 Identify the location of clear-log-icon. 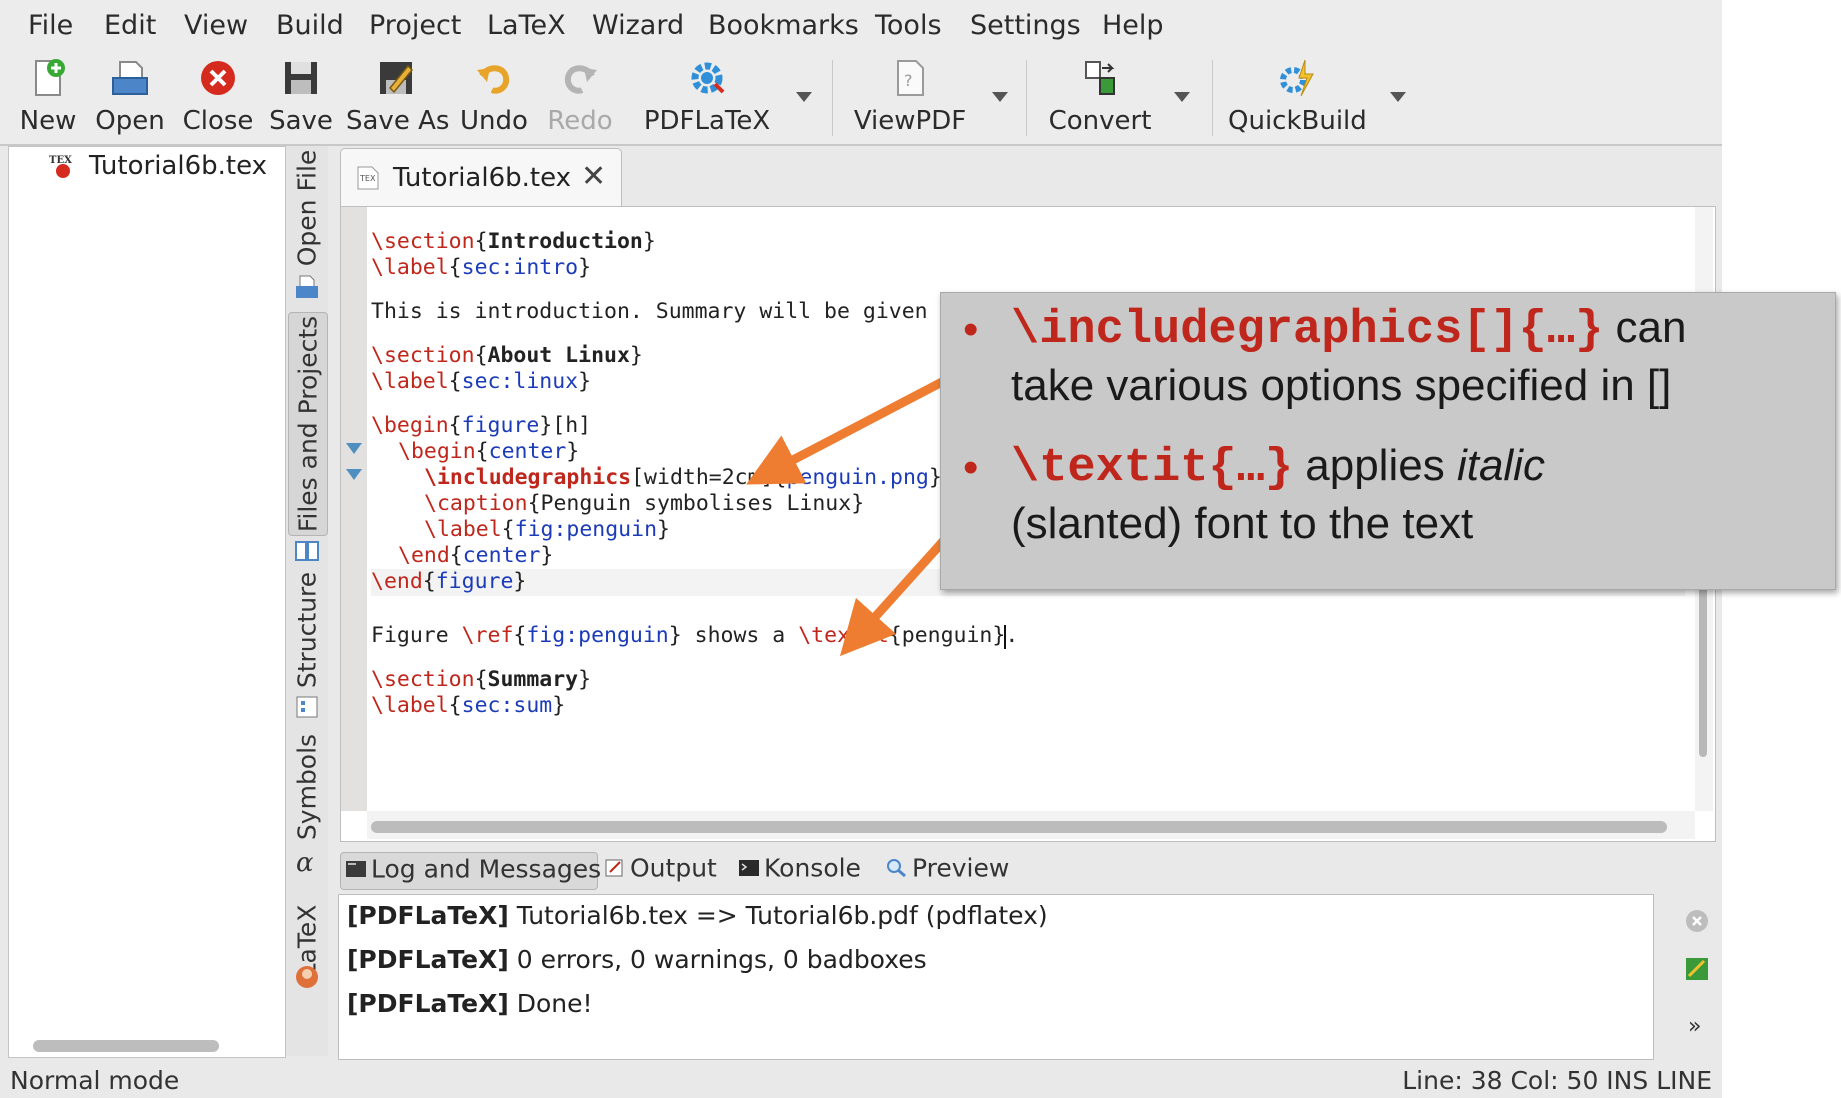
(1697, 921).